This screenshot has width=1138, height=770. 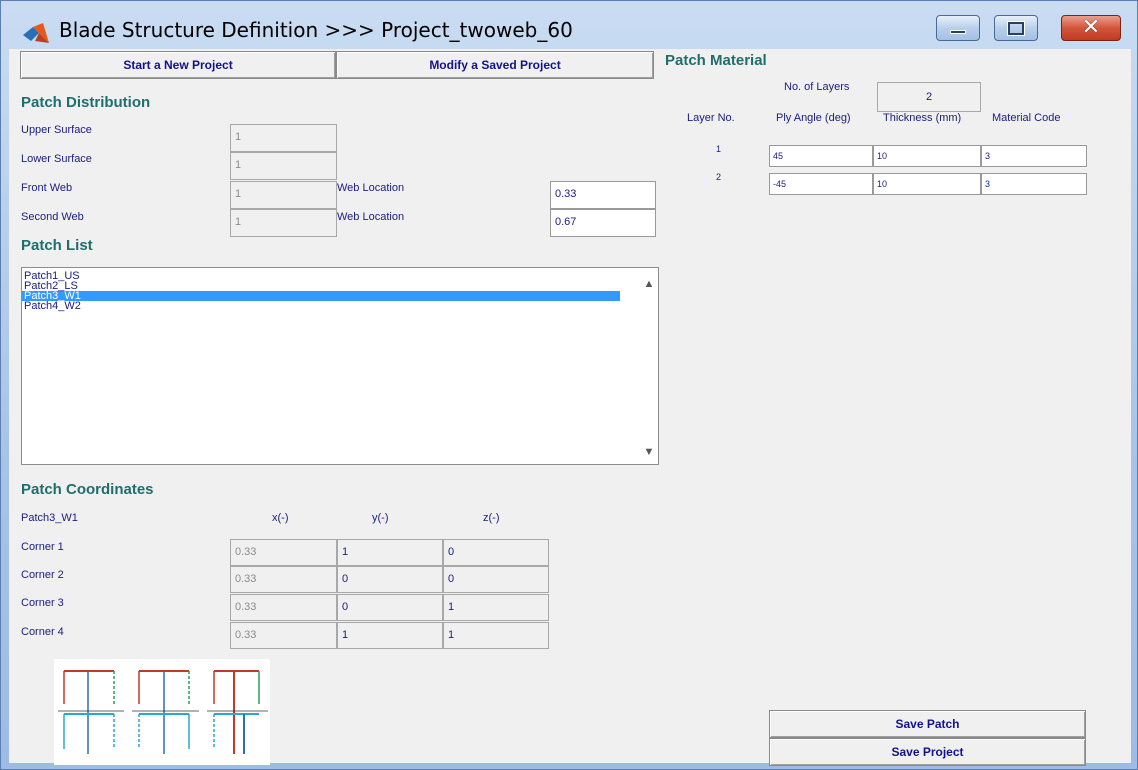 I want to click on patch-preview-diagrams, so click(x=162, y=712).